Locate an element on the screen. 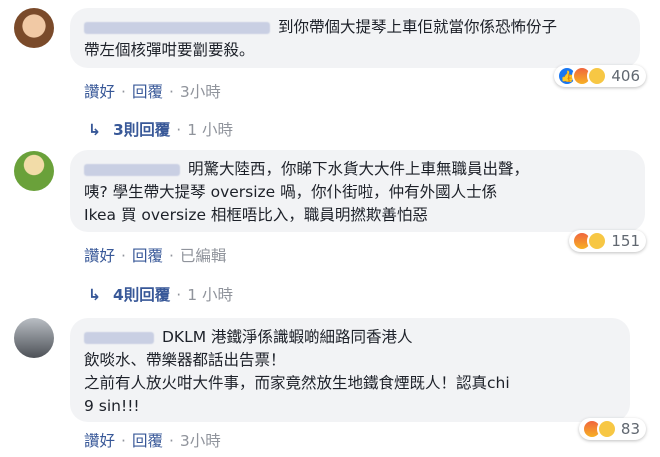  reactions-summary: 83 is located at coordinates (612, 429).